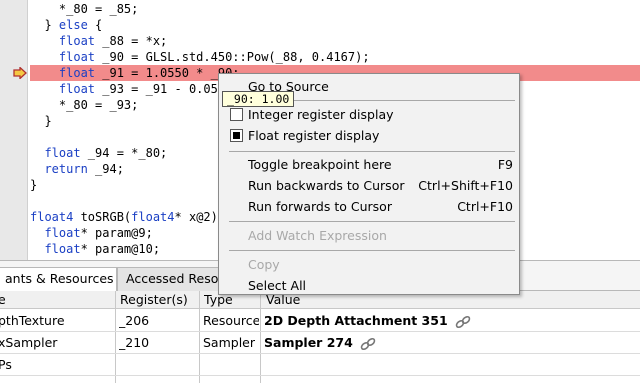 The image size is (640, 383). Describe the element at coordinates (320, 206) in the screenshot. I see `menu-item-label: Run forwards to Cursor` at that location.